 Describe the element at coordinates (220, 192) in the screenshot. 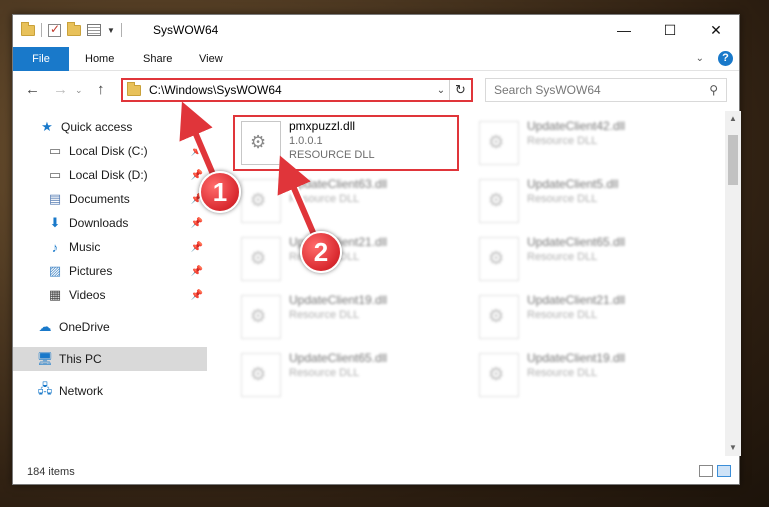

I see `step-badge-1: 1` at that location.